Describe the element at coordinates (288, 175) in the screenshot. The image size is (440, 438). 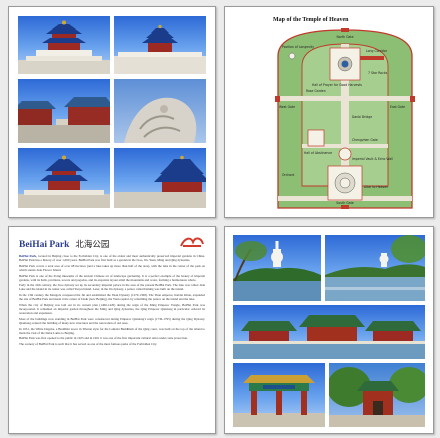
I see `label-orchard: Orchard` at that location.